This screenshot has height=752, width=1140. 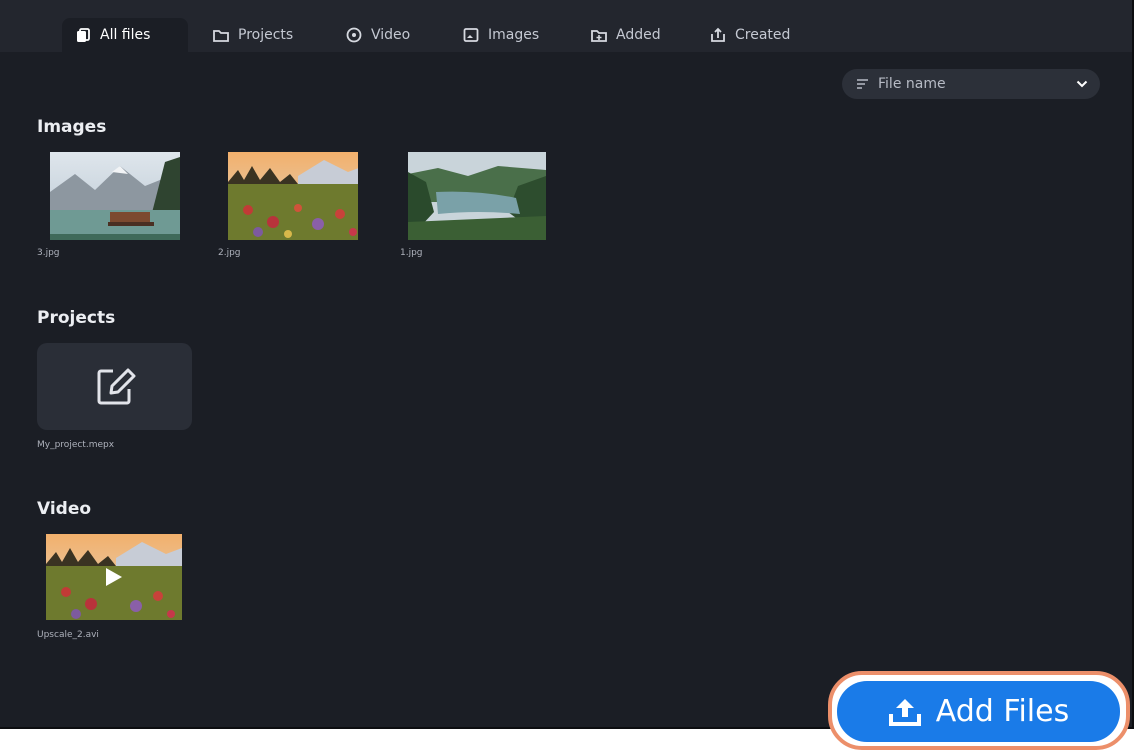 I want to click on file-name: 1.jpg, so click(x=411, y=253).